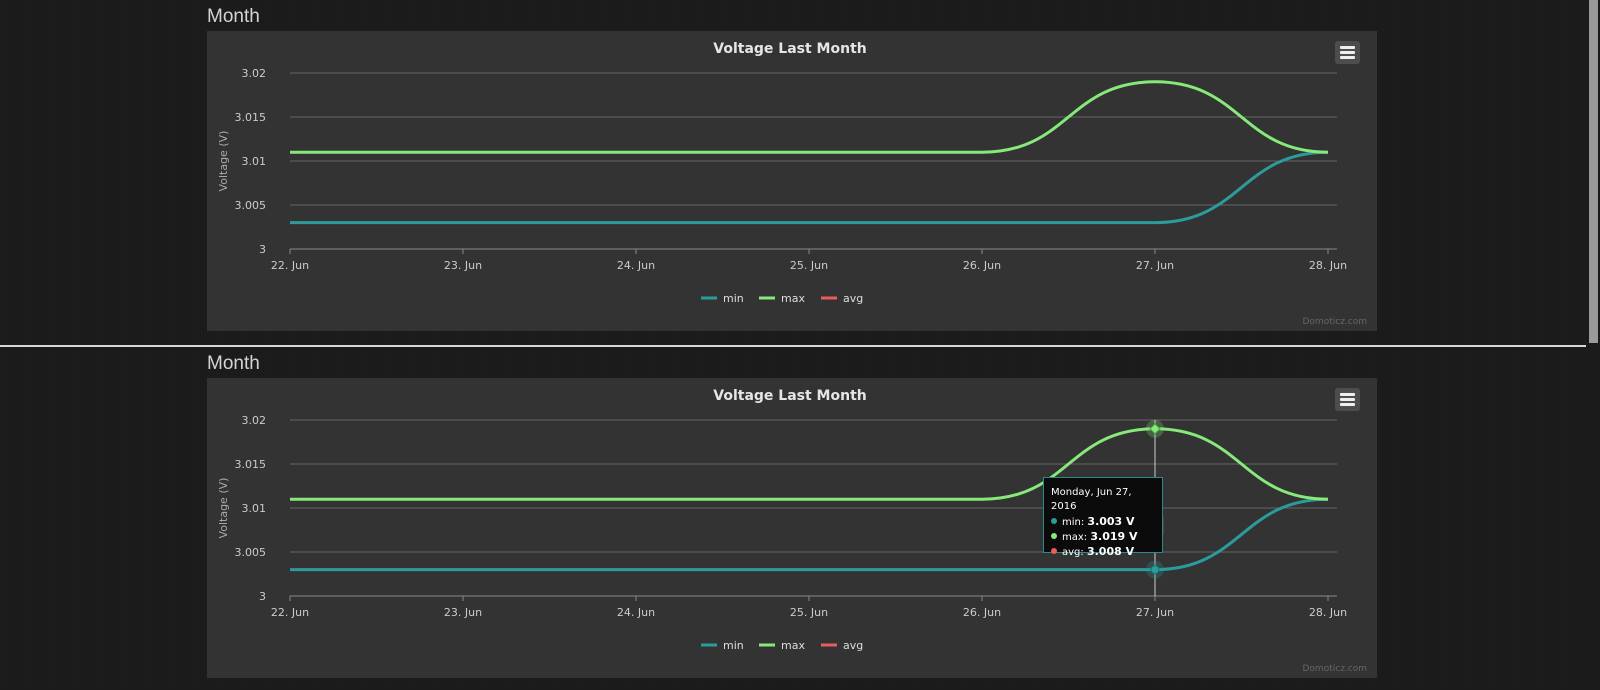 The height and width of the screenshot is (690, 1600). I want to click on tooltip-date: Monday, Jun 27, 2016, so click(1091, 499).